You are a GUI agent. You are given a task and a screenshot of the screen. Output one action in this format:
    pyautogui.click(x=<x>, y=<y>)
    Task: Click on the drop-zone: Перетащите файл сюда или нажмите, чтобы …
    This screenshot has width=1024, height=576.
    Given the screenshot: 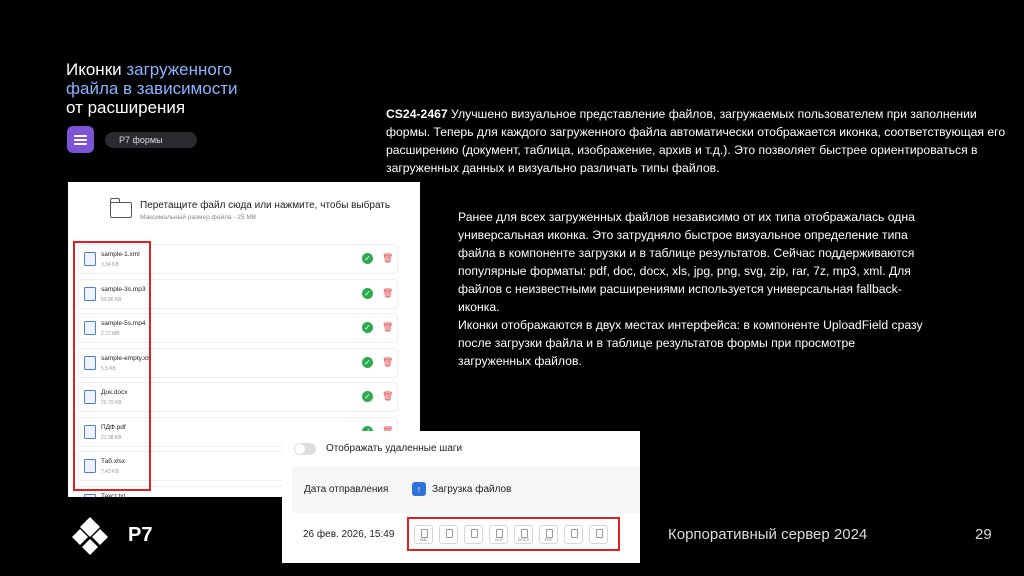 What is the action you would take?
    pyautogui.click(x=253, y=213)
    